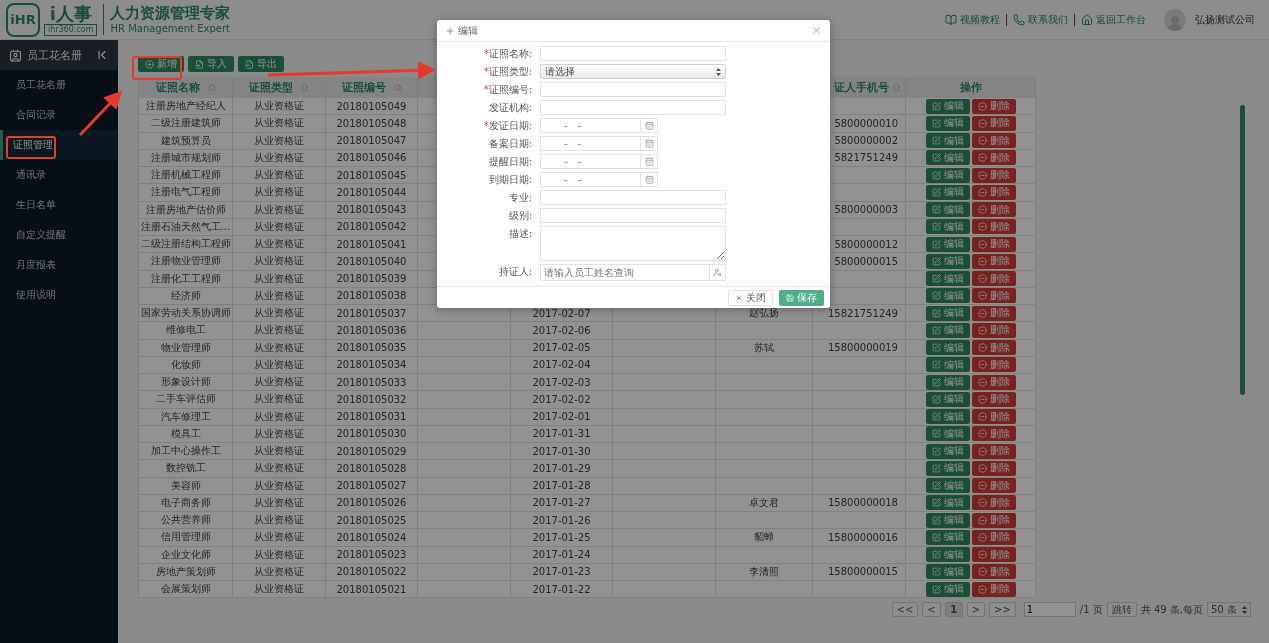 The image size is (1269, 643). I want to click on description-field, so click(633, 243).